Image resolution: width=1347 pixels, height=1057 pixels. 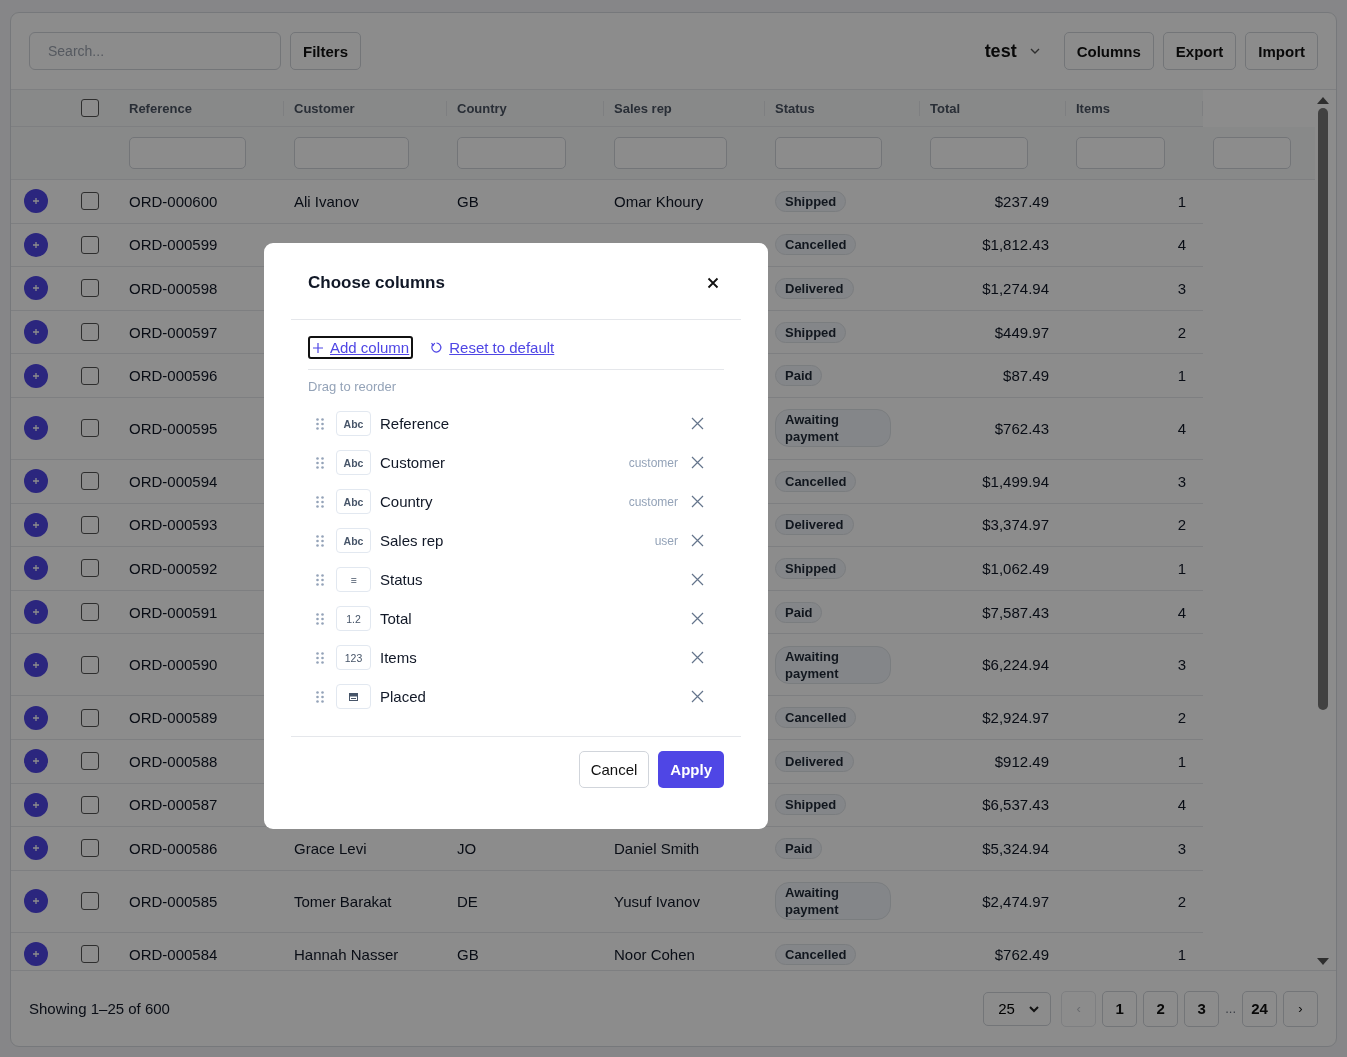 I want to click on toolbar-button: Import, so click(x=1281, y=51).